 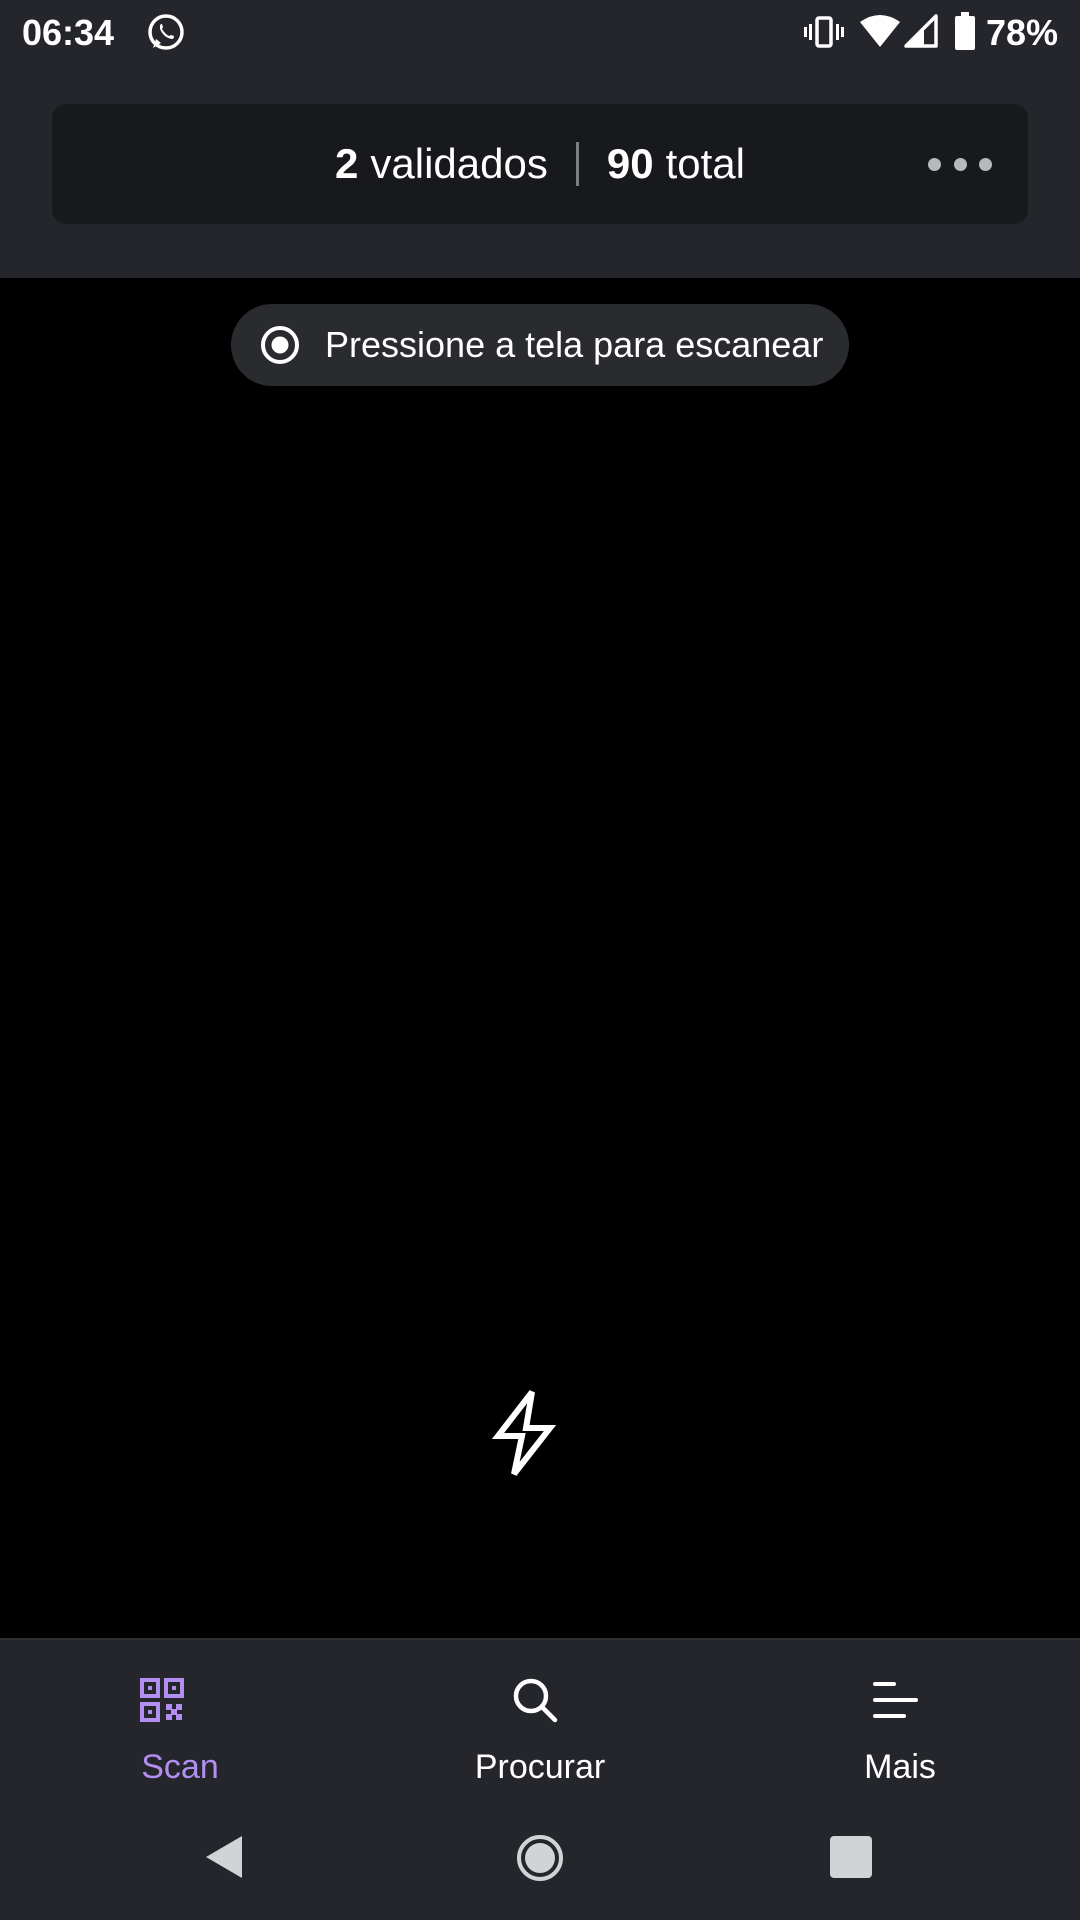 I want to click on home-icon, so click(x=540, y=1858).